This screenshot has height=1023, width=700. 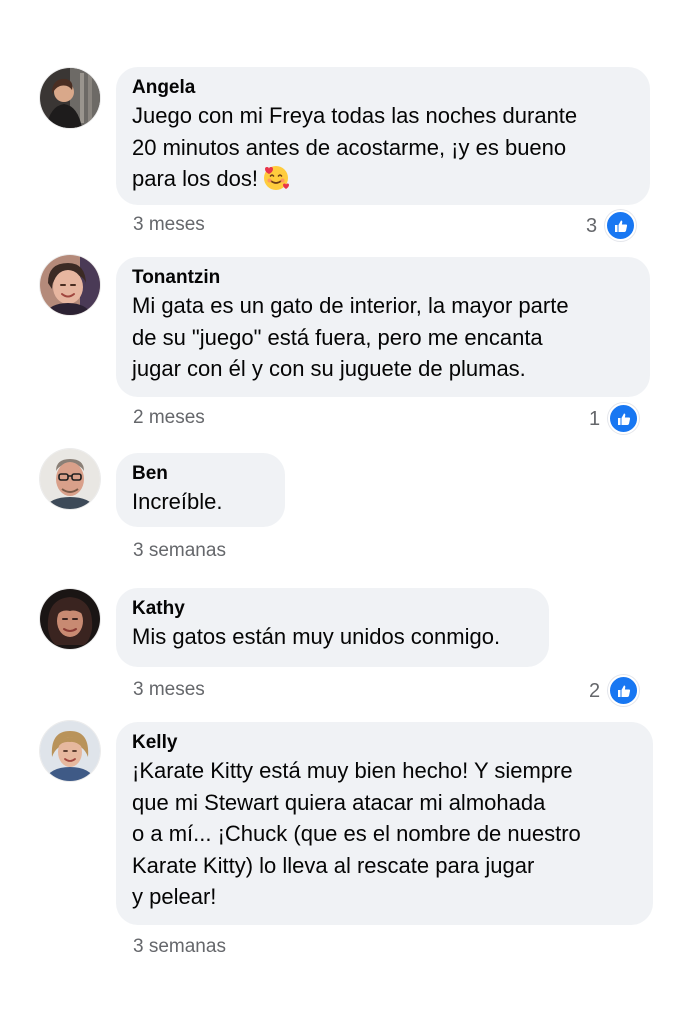 I want to click on comment-bubble: Ben Increíble., so click(x=200, y=490).